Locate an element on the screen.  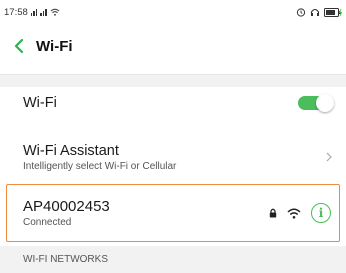
back-button is located at coordinates (19, 46).